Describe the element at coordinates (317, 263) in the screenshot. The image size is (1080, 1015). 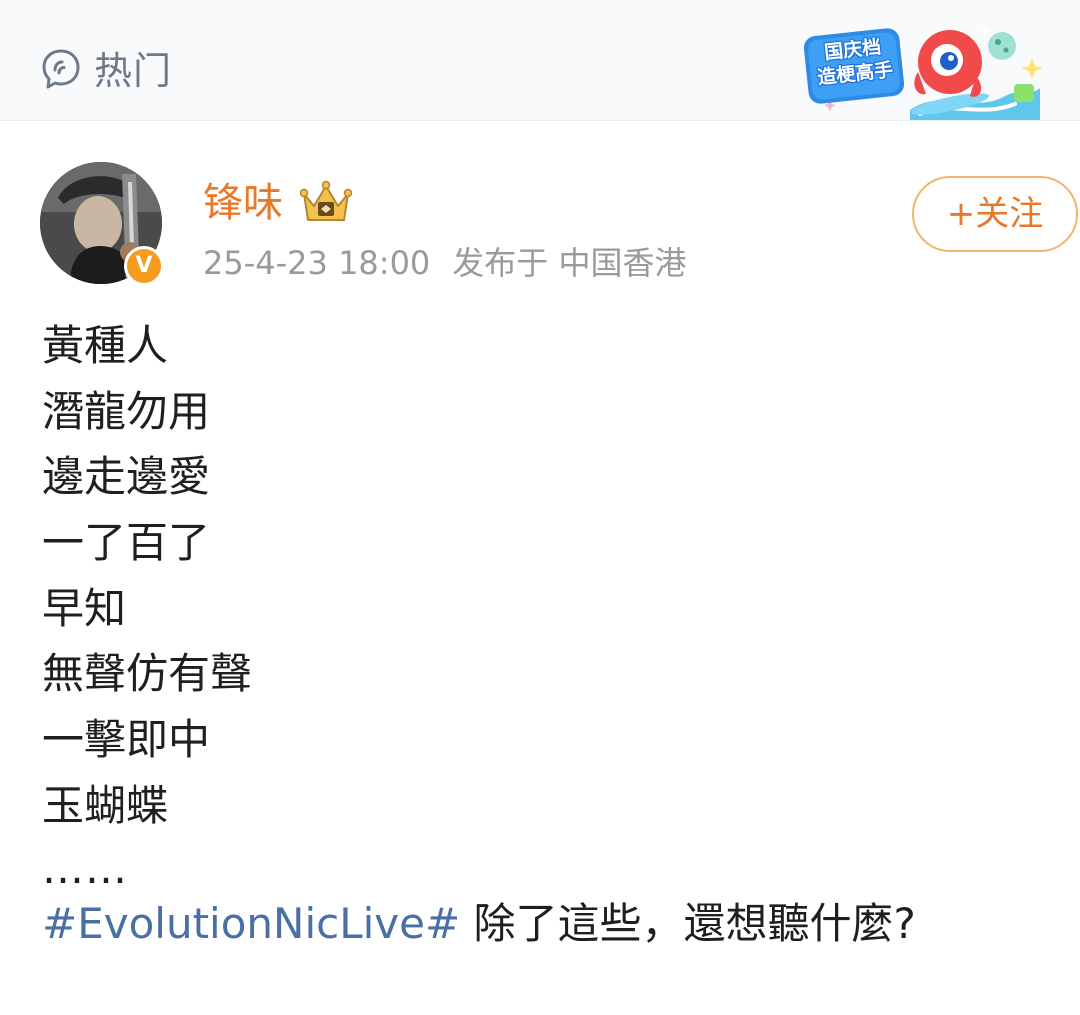
I see `post-date: 25-4-23 18:00` at that location.